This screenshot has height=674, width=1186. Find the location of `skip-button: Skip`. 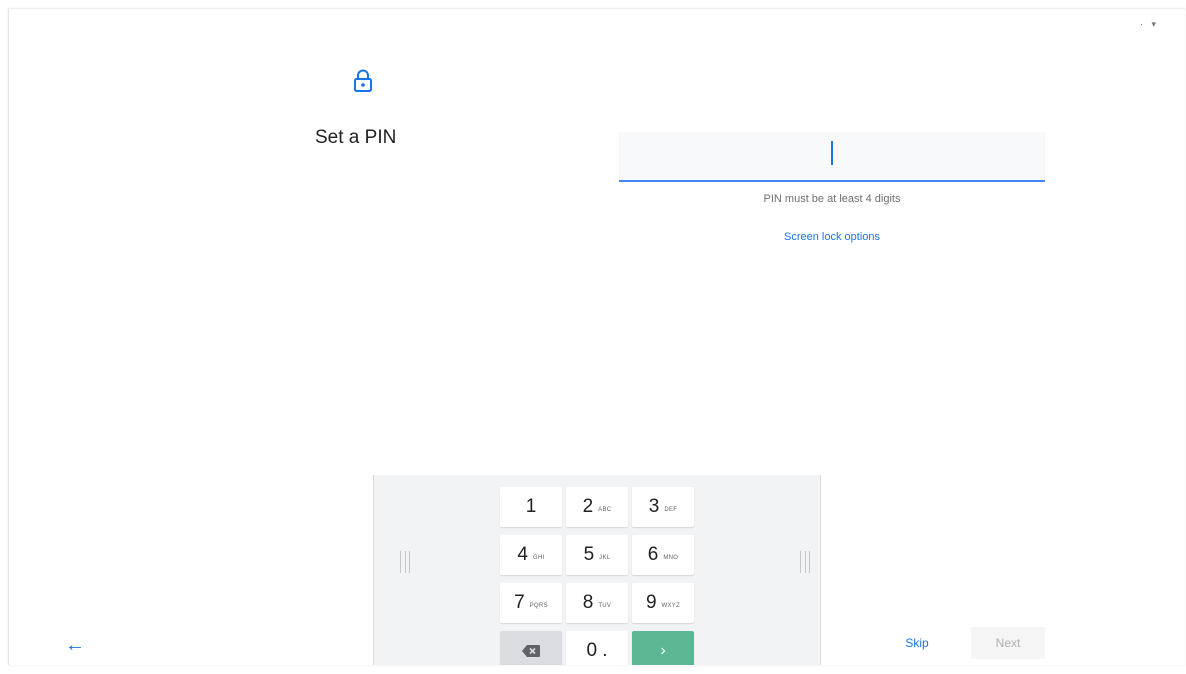

skip-button: Skip is located at coordinates (917, 643).